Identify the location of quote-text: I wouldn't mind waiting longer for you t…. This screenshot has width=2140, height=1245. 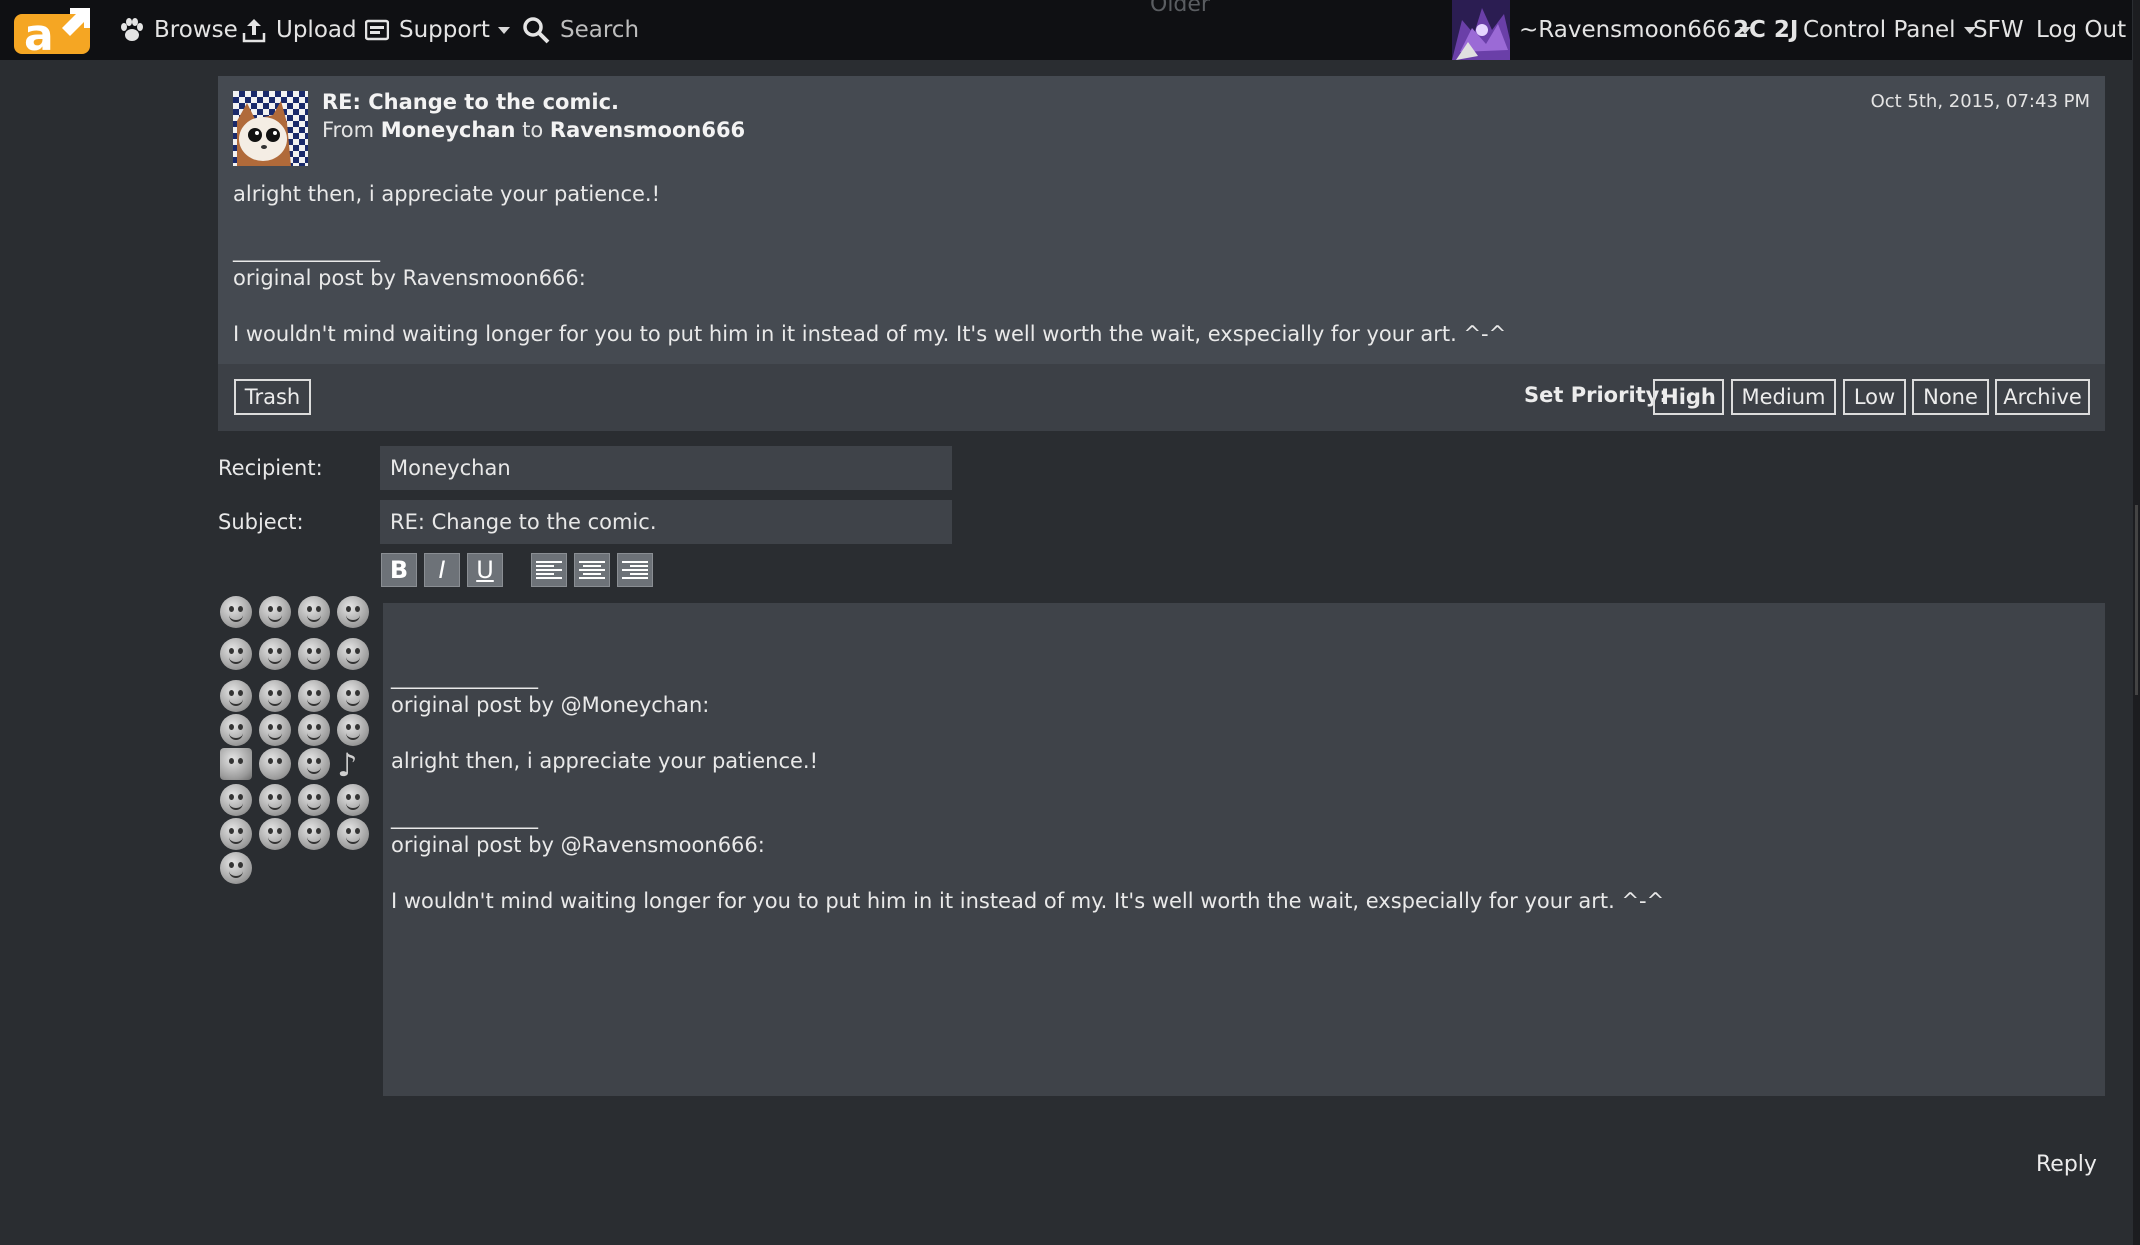
(870, 334).